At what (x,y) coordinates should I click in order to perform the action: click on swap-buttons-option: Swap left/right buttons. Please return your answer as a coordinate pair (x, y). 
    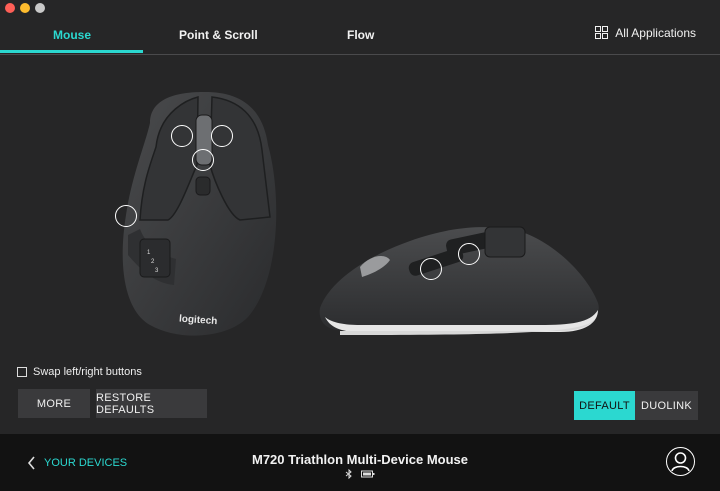
    Looking at the image, I should click on (79, 372).